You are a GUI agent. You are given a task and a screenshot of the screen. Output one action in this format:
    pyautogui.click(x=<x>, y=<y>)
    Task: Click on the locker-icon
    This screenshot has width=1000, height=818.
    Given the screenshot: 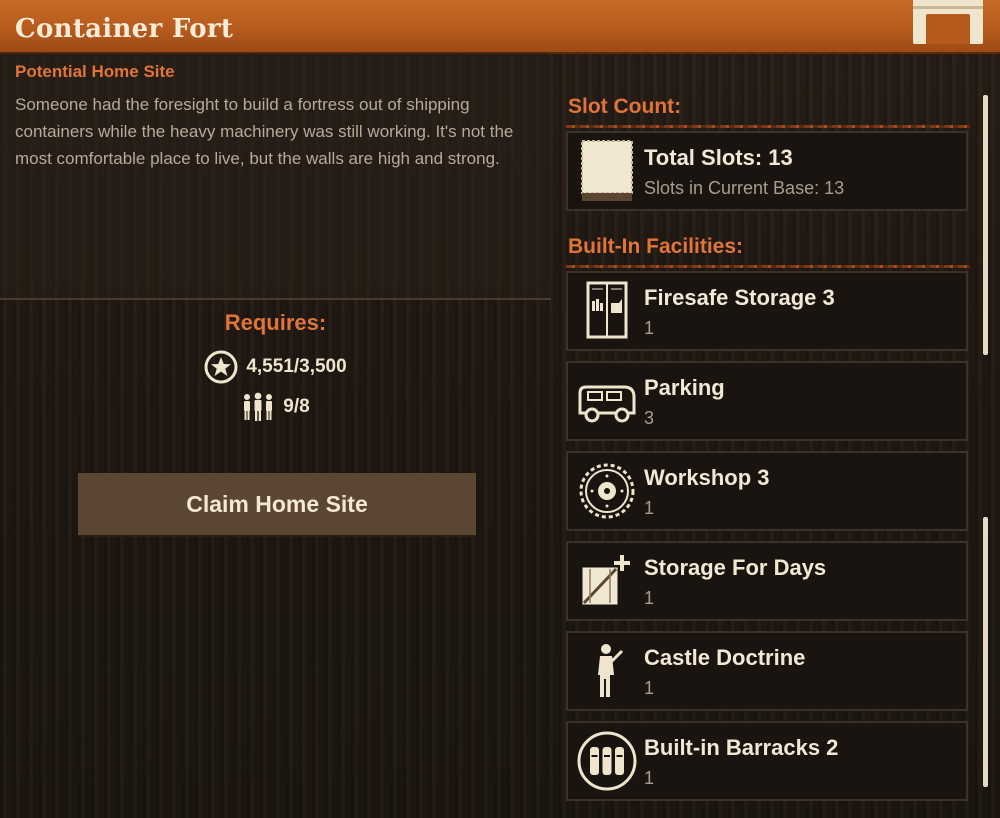 What is the action you would take?
    pyautogui.click(x=607, y=310)
    